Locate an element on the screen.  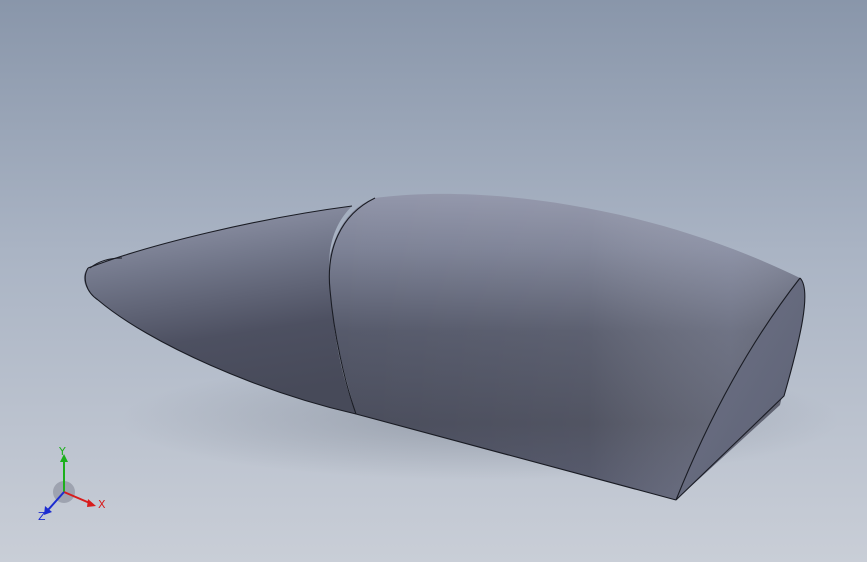
x-axis-label: X is located at coordinates (102, 504).